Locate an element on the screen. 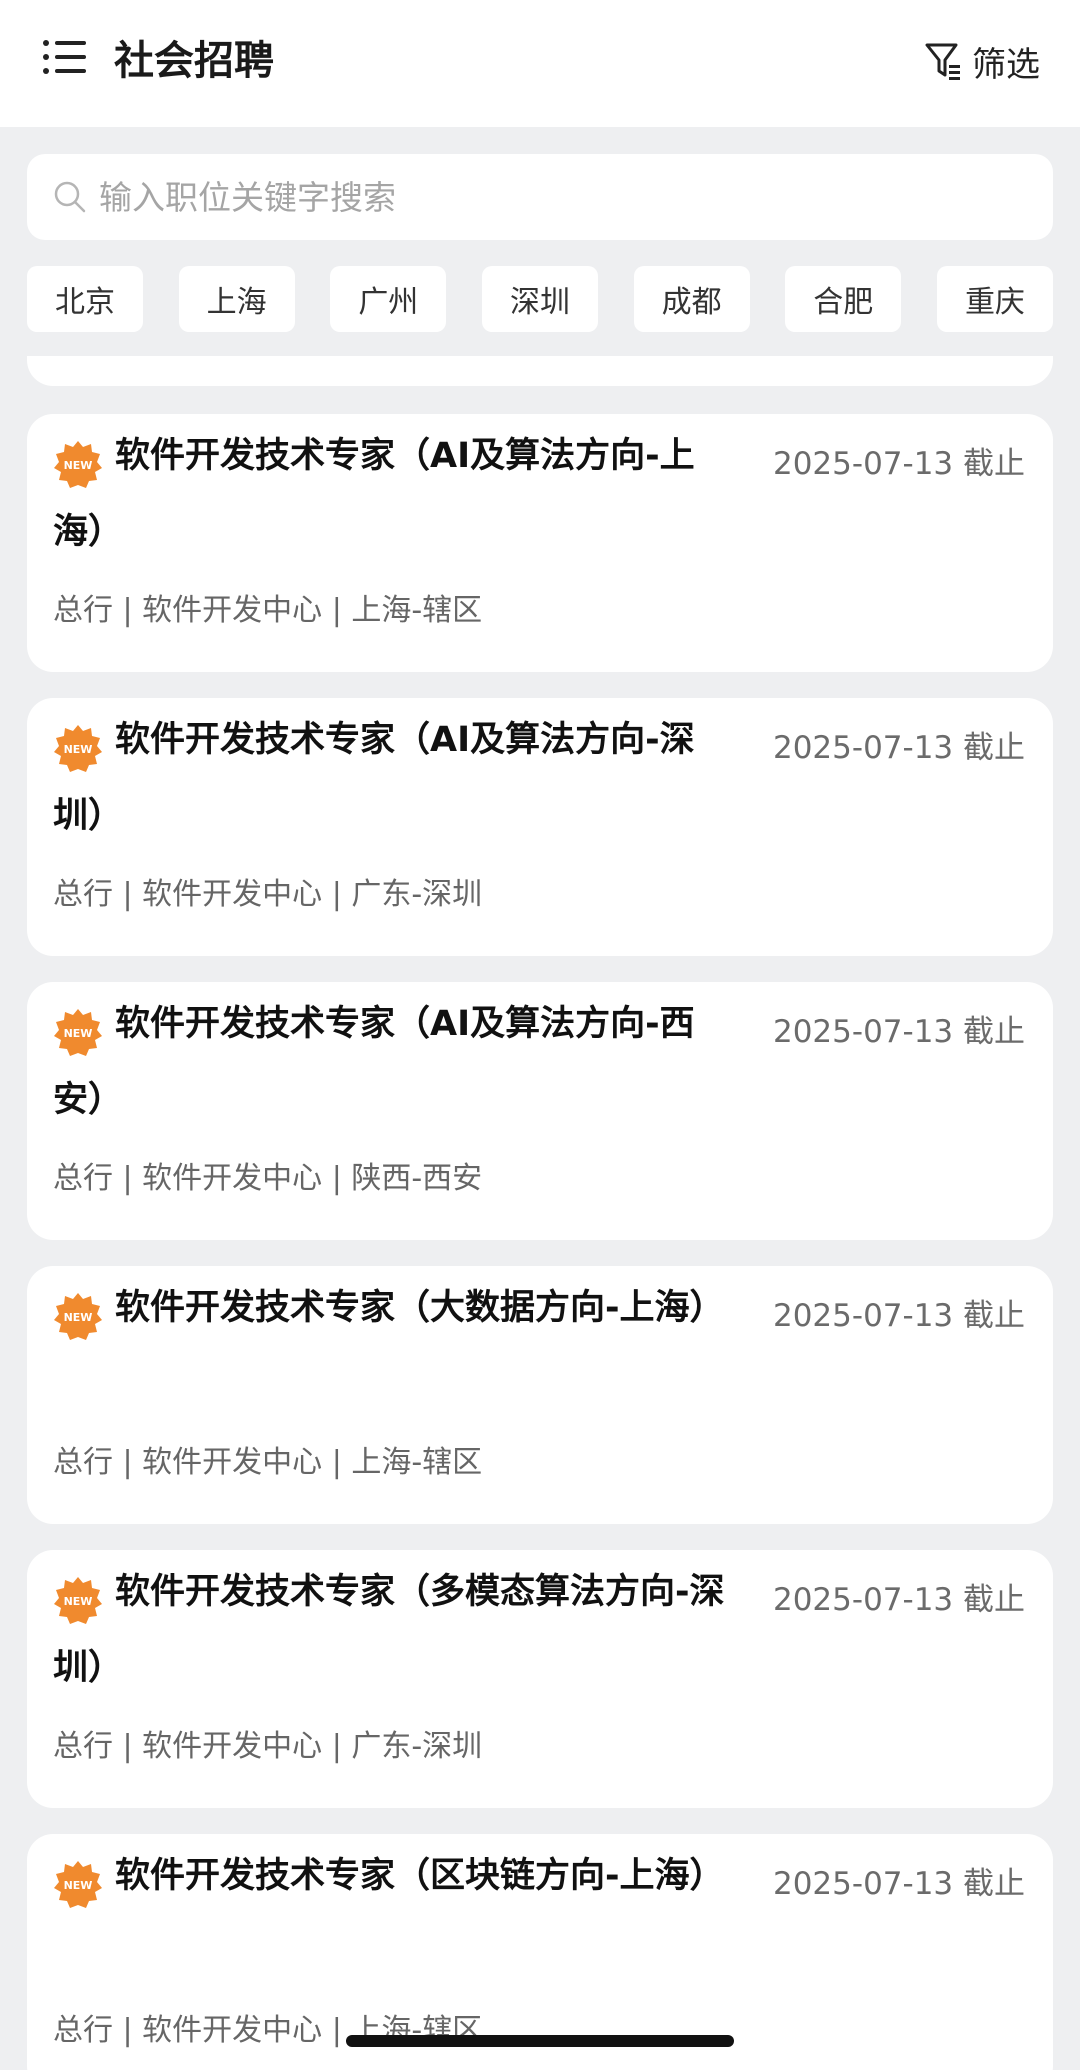 The width and height of the screenshot is (1080, 2070). job-card-partial is located at coordinates (540, 371).